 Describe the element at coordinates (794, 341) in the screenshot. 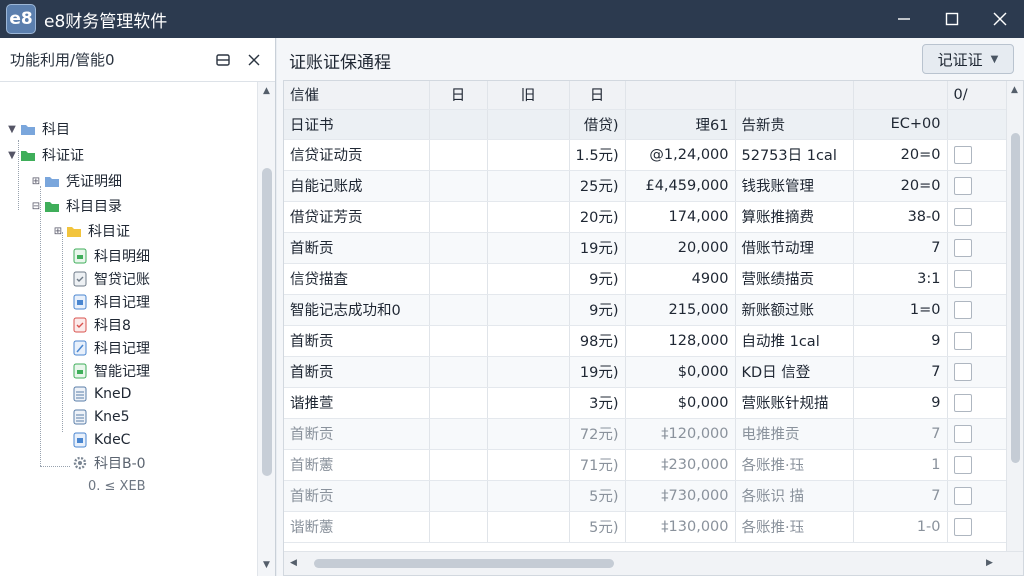

I see `table-cell: 自动推 1cal` at that location.